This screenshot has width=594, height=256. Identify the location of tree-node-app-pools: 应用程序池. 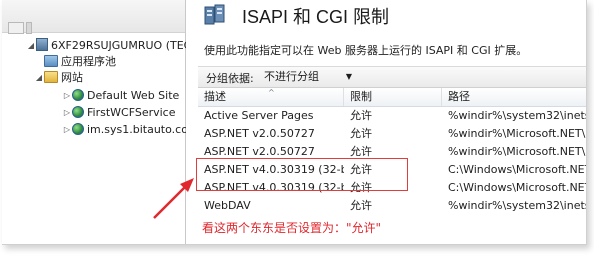
(80, 62).